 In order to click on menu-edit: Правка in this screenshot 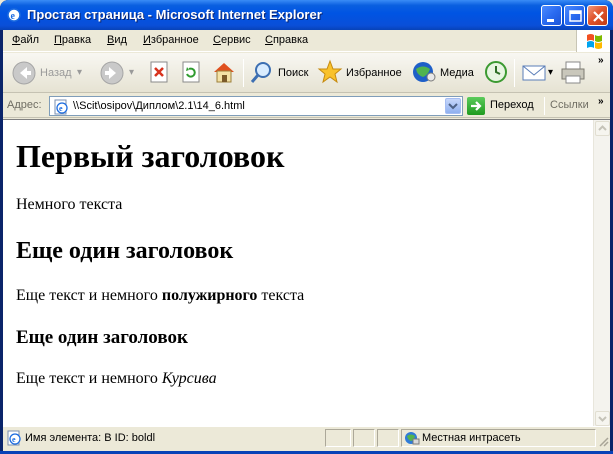, I will do `click(72, 40)`.